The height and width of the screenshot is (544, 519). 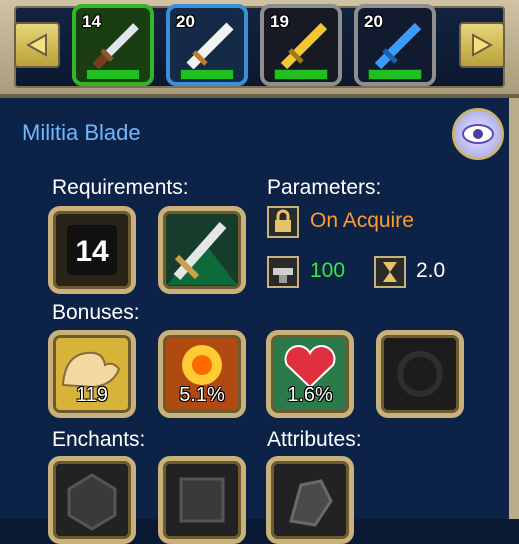 I want to click on bonus-slot-4-empty, so click(x=420, y=374).